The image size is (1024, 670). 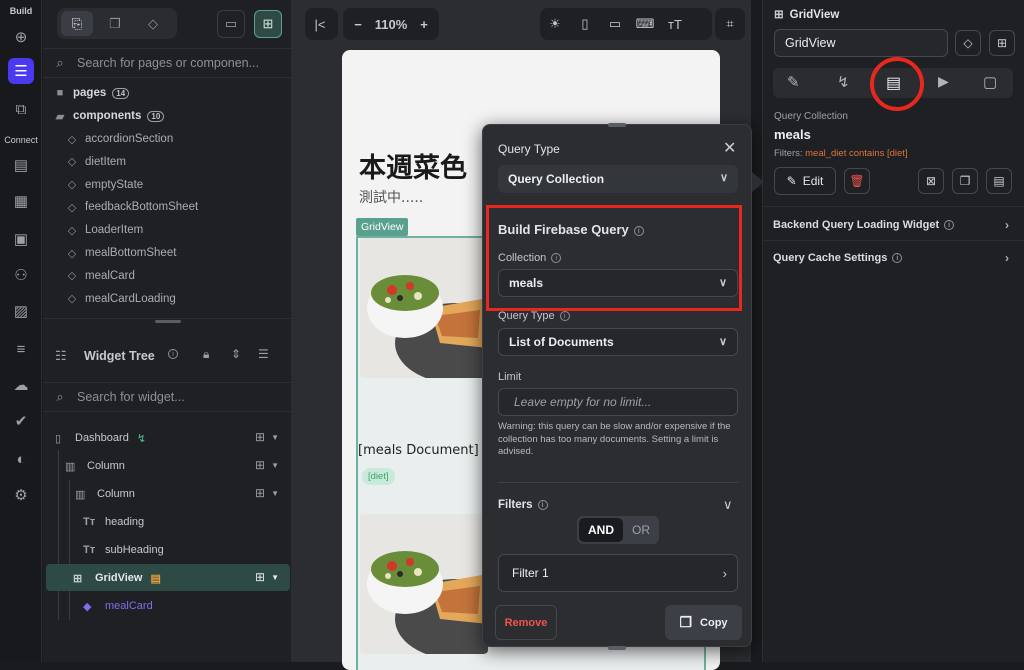 What do you see at coordinates (522, 258) in the screenshot?
I see `collection-label-text: Collection` at bounding box center [522, 258].